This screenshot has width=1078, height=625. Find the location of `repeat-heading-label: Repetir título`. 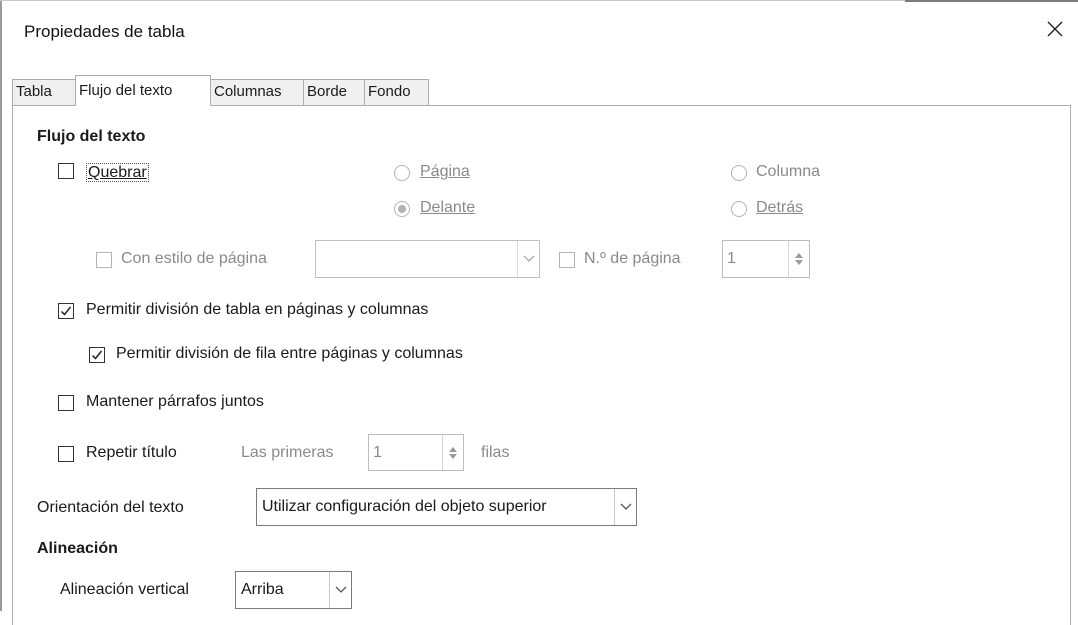

repeat-heading-label: Repetir título is located at coordinates (131, 452).